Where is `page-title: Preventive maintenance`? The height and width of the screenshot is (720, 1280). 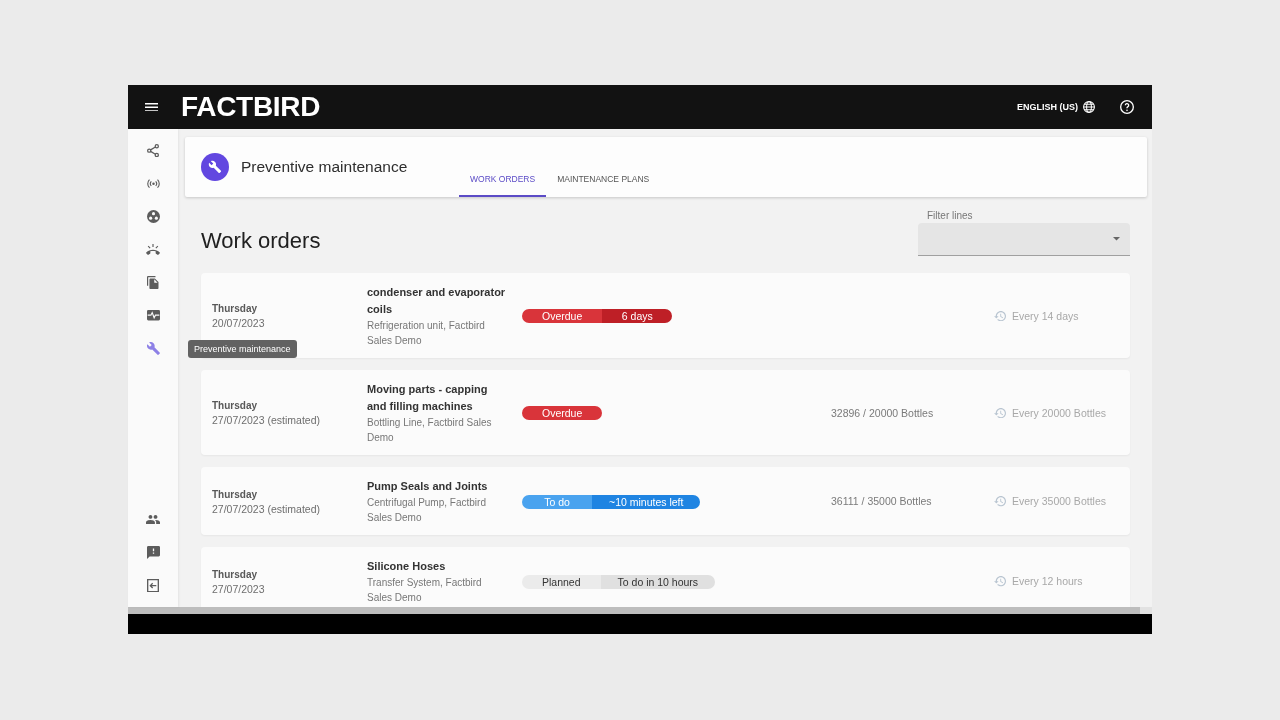
page-title: Preventive maintenance is located at coordinates (324, 167).